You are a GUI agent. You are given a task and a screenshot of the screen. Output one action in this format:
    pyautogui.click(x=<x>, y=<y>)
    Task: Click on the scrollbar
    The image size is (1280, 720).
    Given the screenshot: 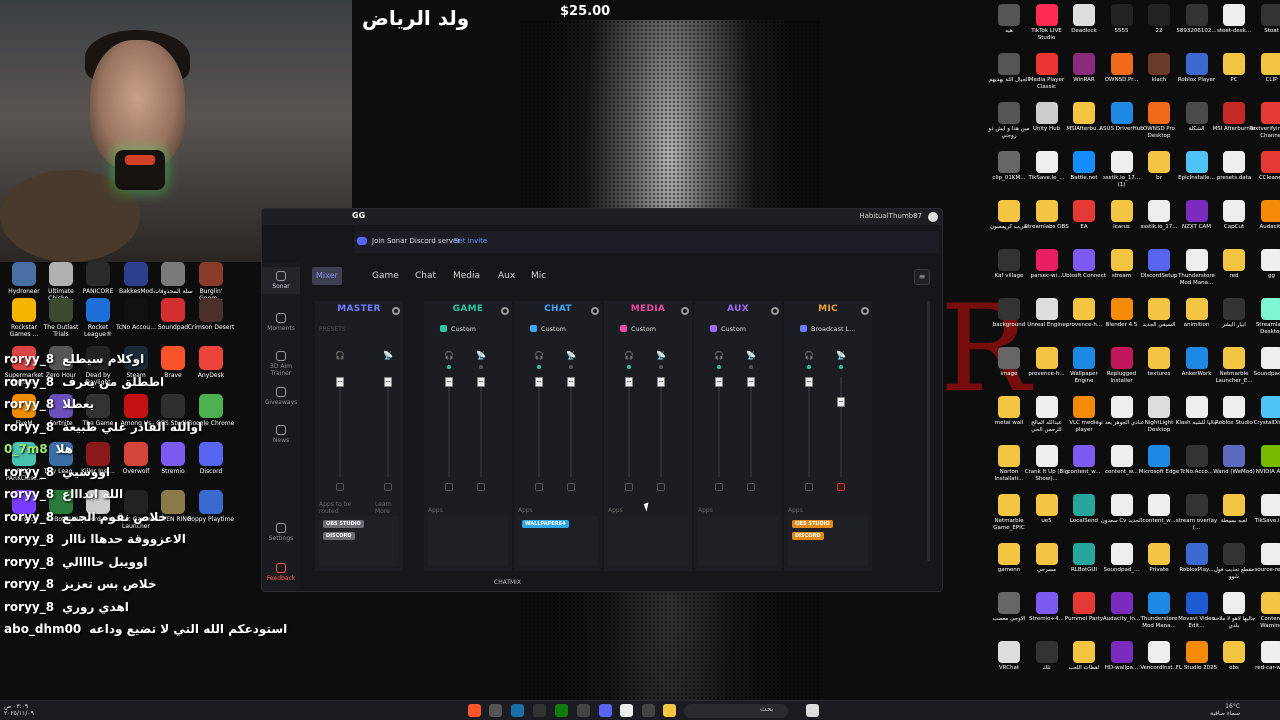 What is the action you would take?
    pyautogui.click(x=928, y=431)
    